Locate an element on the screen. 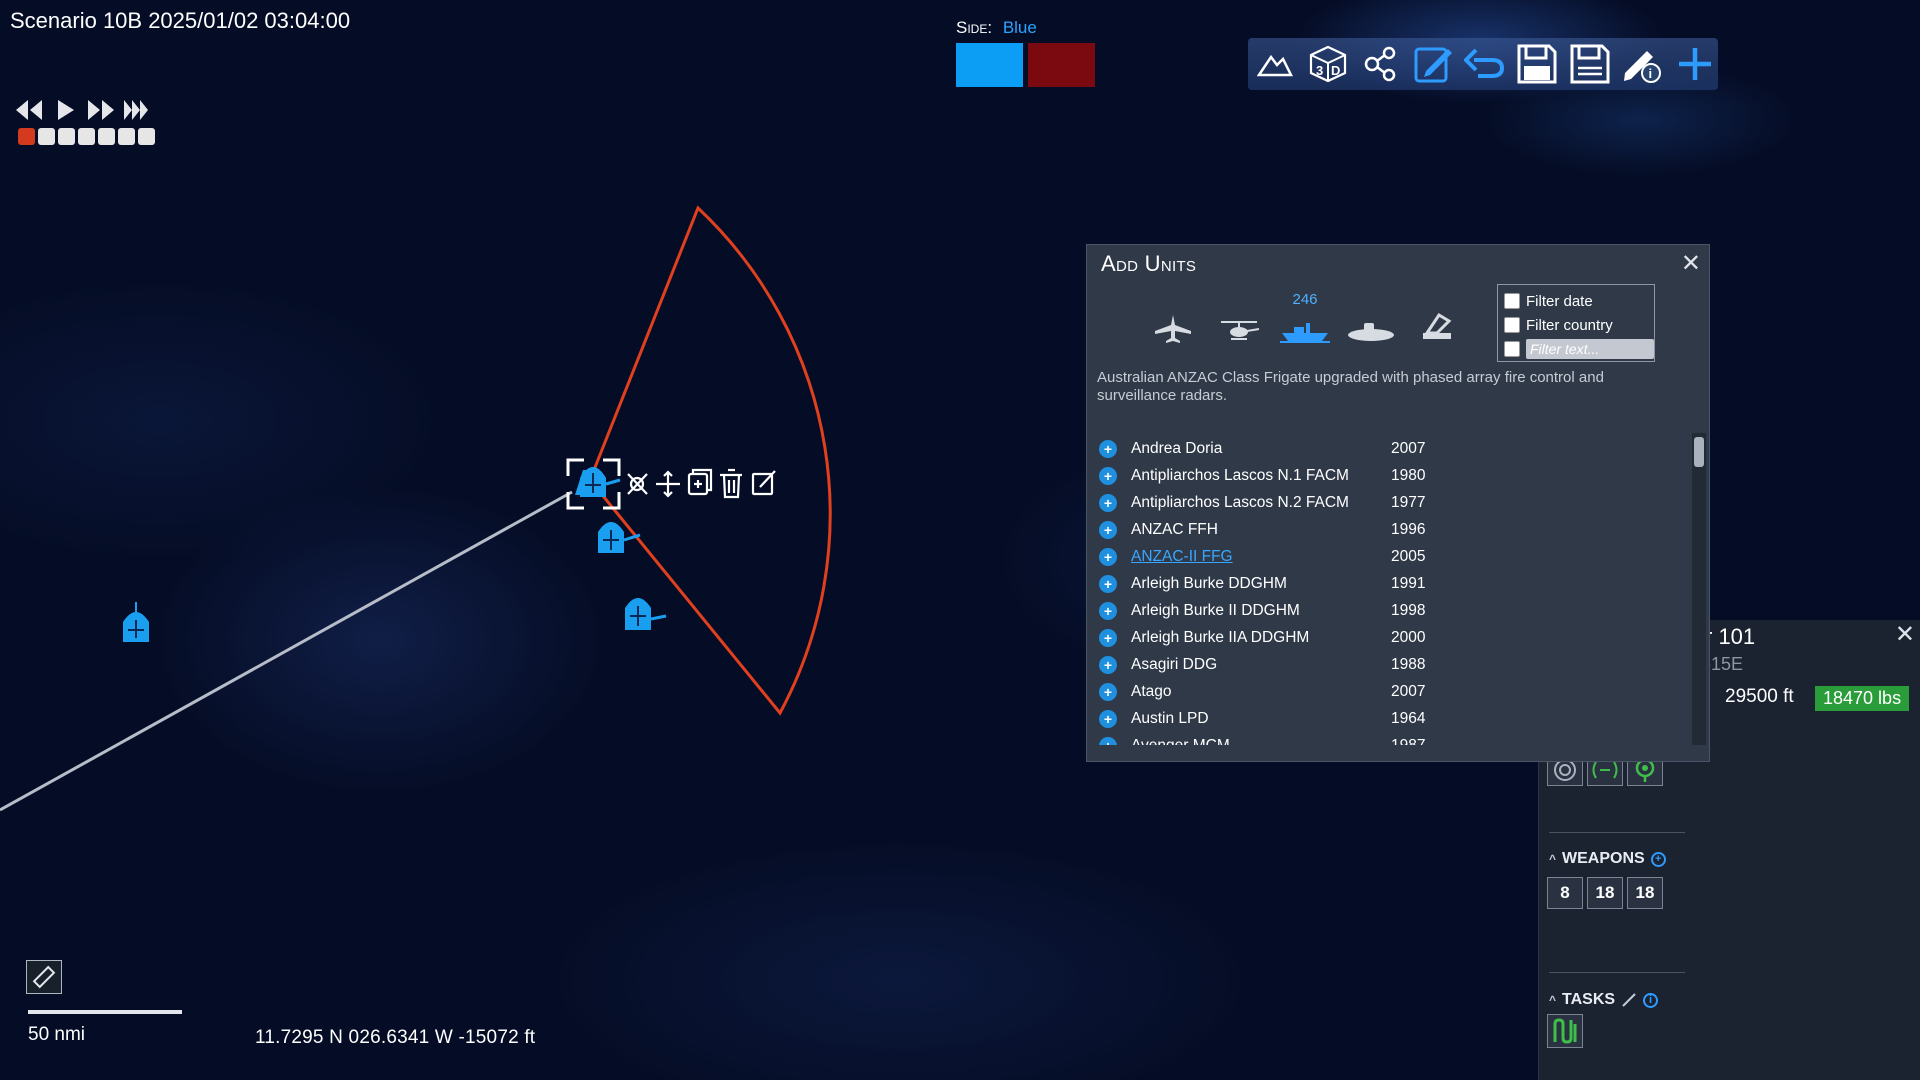 The width and height of the screenshot is (1920, 1080). add-weapon-icon: + is located at coordinates (1658, 859).